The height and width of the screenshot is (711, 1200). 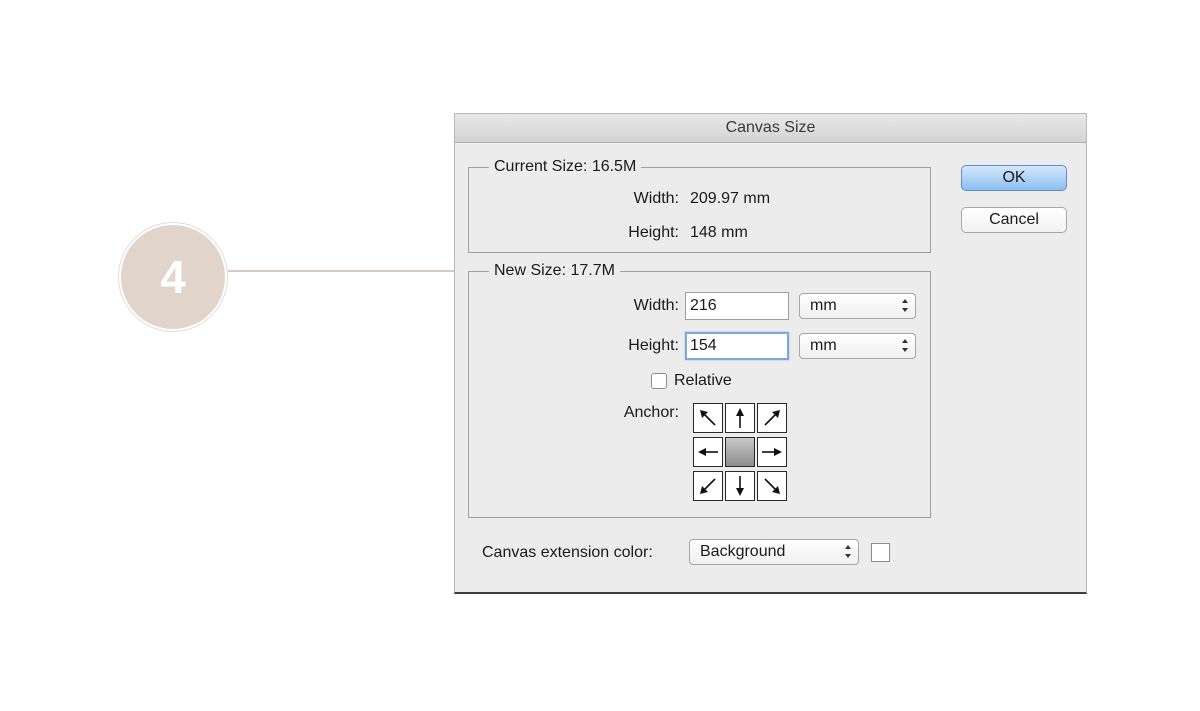 I want to click on current-height-label: Height:, so click(x=653, y=232).